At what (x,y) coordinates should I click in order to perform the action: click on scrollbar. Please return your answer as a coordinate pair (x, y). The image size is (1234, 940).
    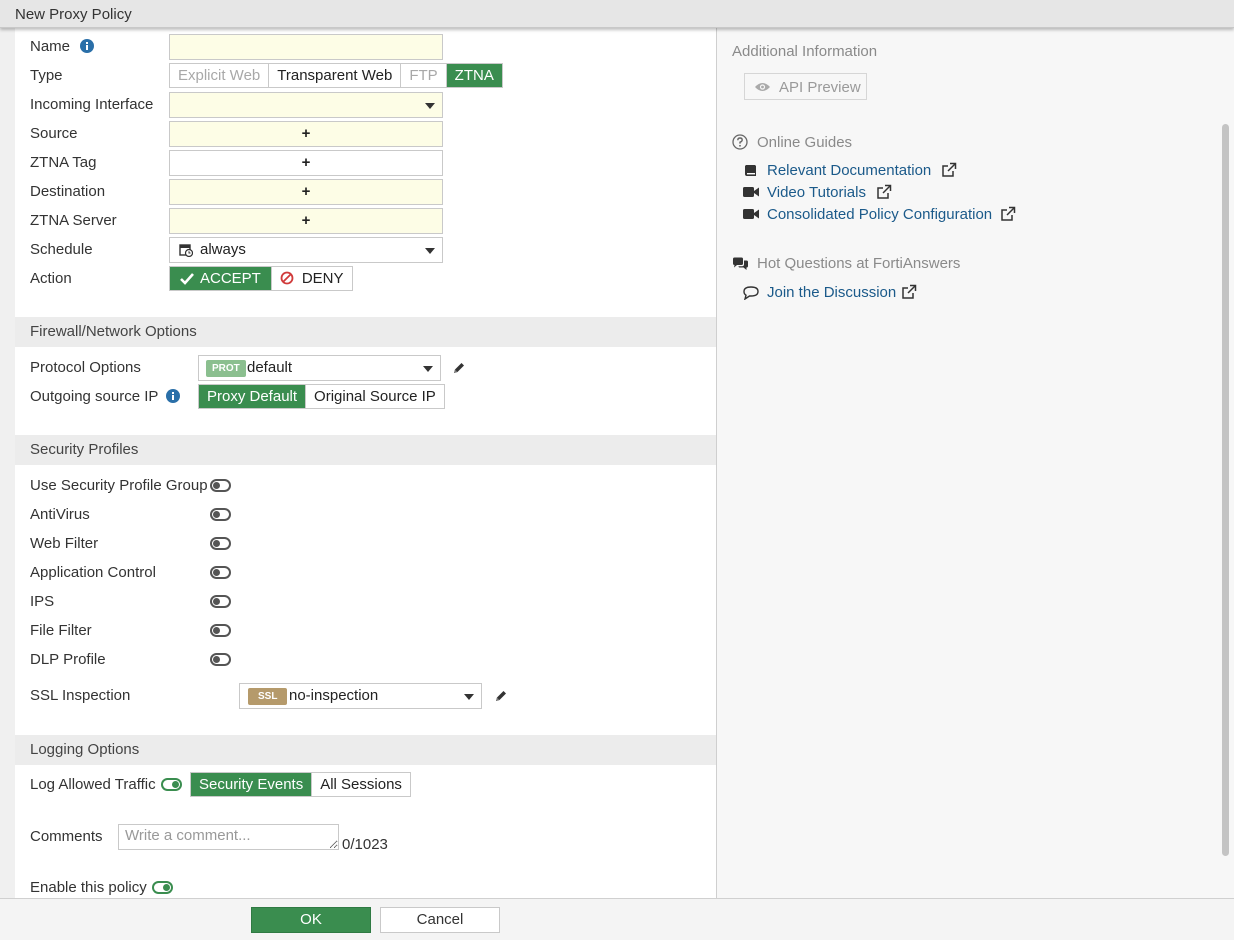
    Looking at the image, I should click on (1225, 490).